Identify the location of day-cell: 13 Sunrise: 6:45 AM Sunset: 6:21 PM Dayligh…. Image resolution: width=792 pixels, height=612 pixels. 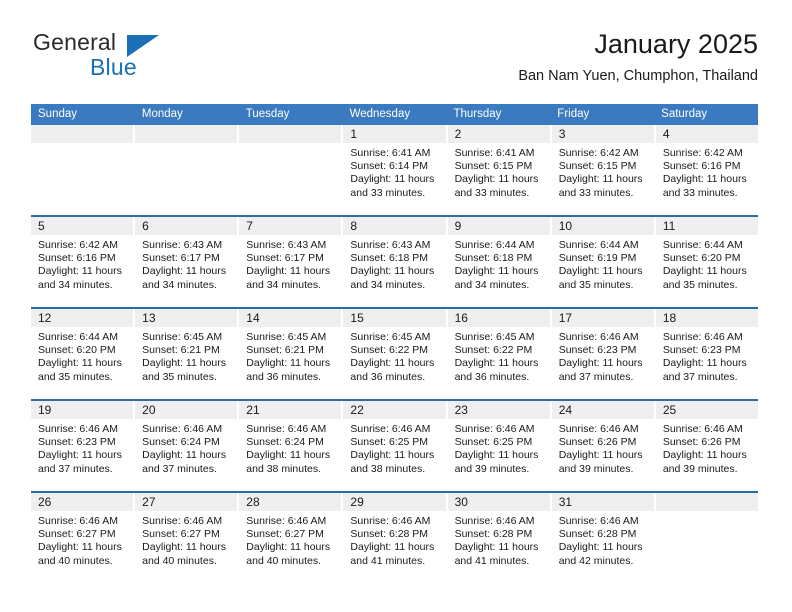
(187, 354).